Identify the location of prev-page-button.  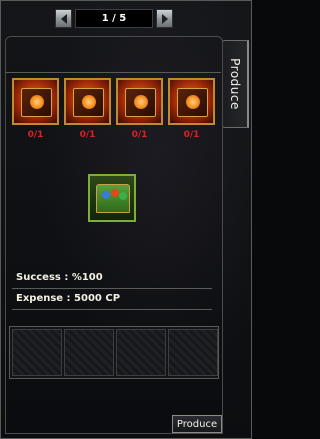
(63, 18).